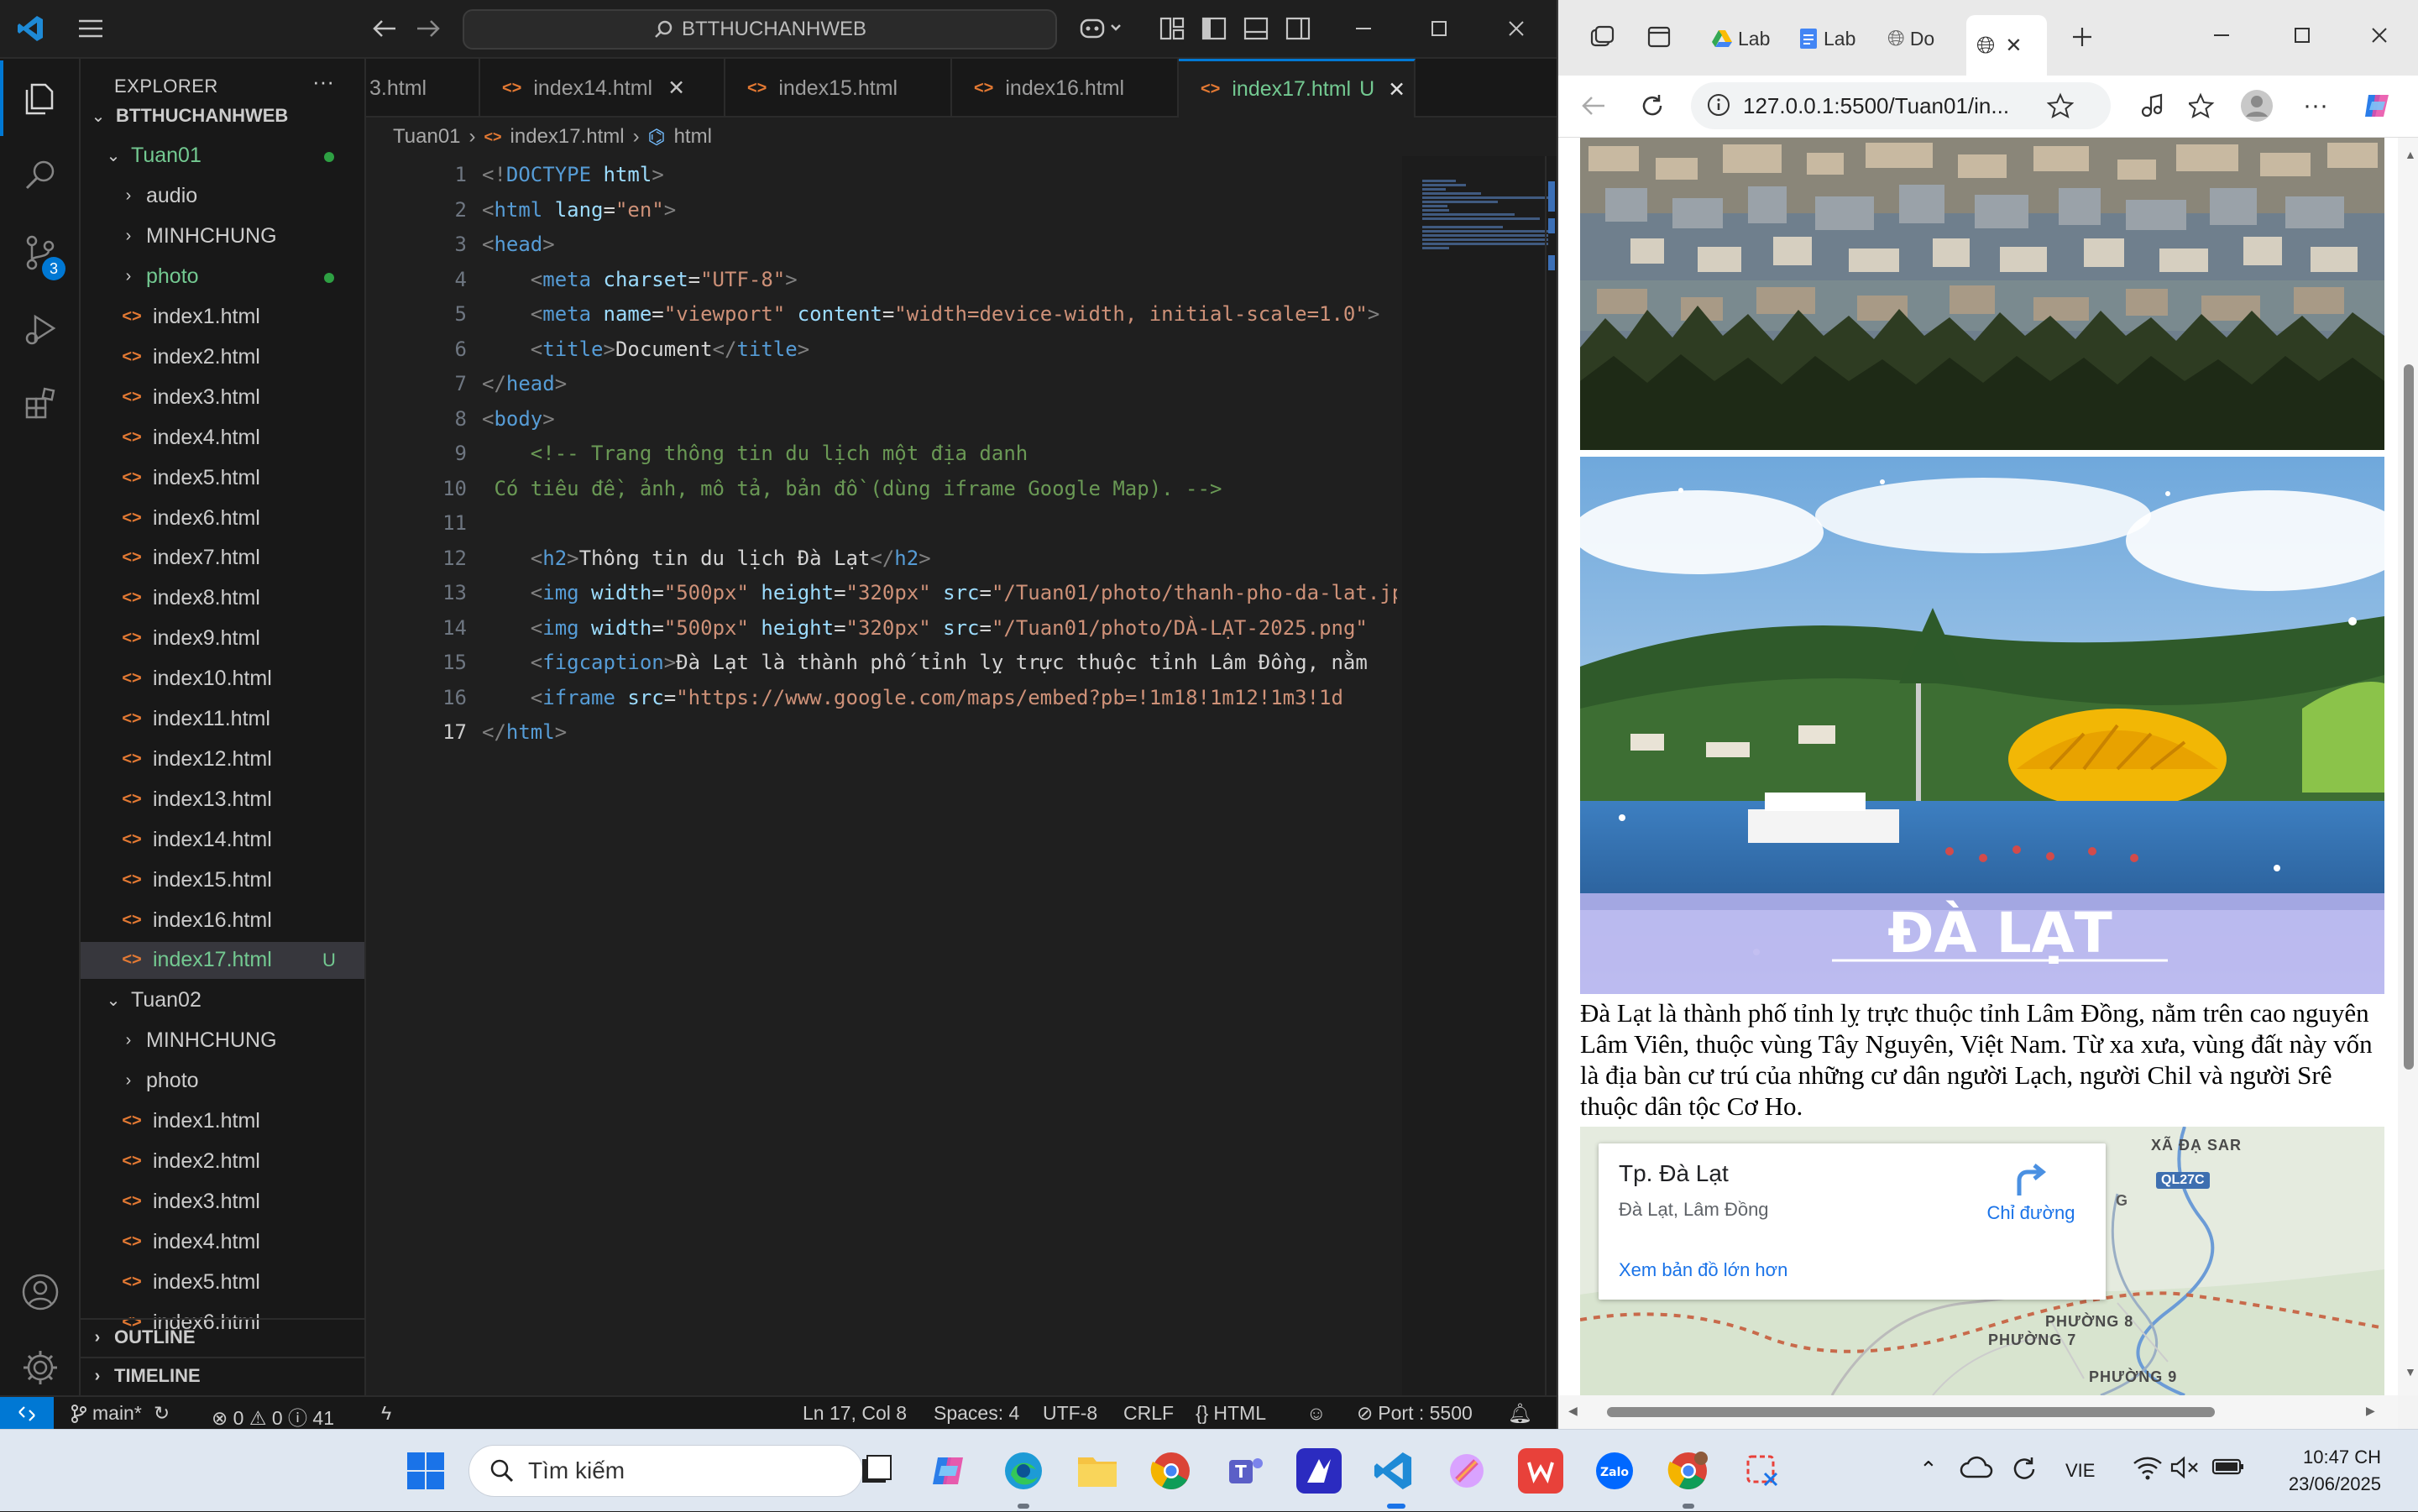 The image size is (2418, 1512). What do you see at coordinates (1023, 1471) in the screenshot?
I see `edge-app-icon` at bounding box center [1023, 1471].